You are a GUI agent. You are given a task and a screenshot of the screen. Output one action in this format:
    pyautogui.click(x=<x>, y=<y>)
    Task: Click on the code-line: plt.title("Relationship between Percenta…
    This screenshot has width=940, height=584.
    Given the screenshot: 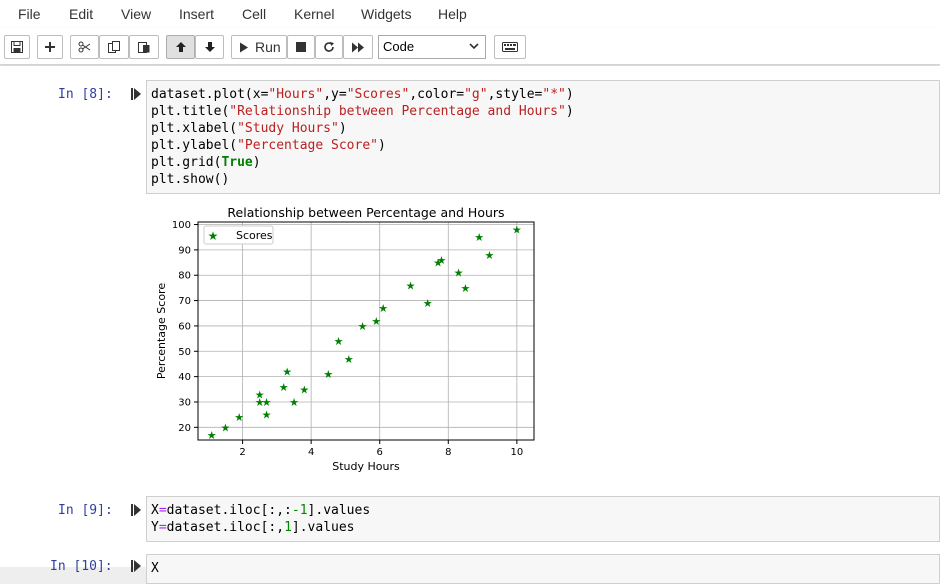 What is the action you would take?
    pyautogui.click(x=543, y=111)
    